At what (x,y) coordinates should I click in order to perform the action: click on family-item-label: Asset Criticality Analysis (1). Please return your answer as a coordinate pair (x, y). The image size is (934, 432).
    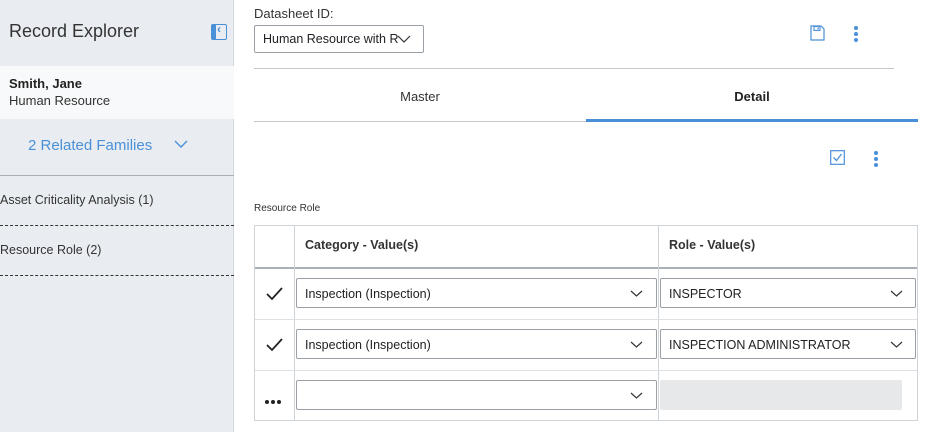
    Looking at the image, I should click on (77, 200).